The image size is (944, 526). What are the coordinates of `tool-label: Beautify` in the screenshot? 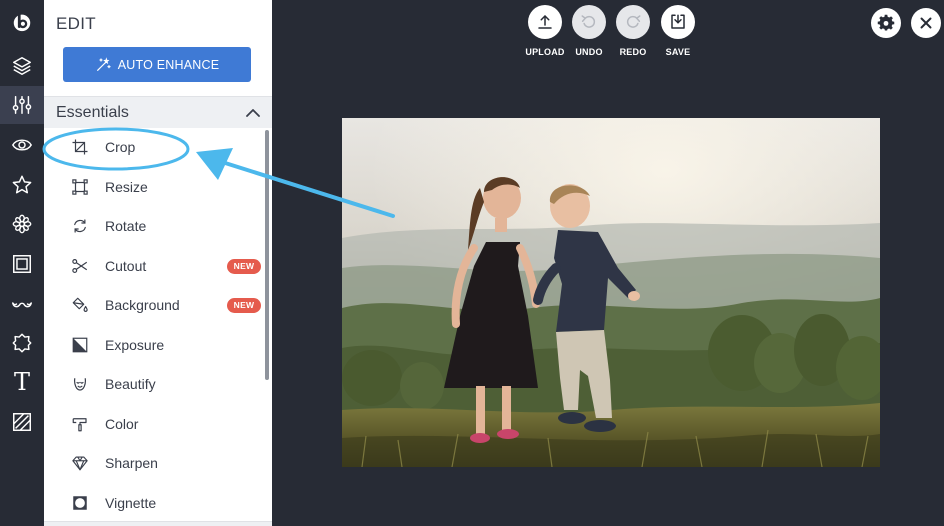 It's located at (130, 384).